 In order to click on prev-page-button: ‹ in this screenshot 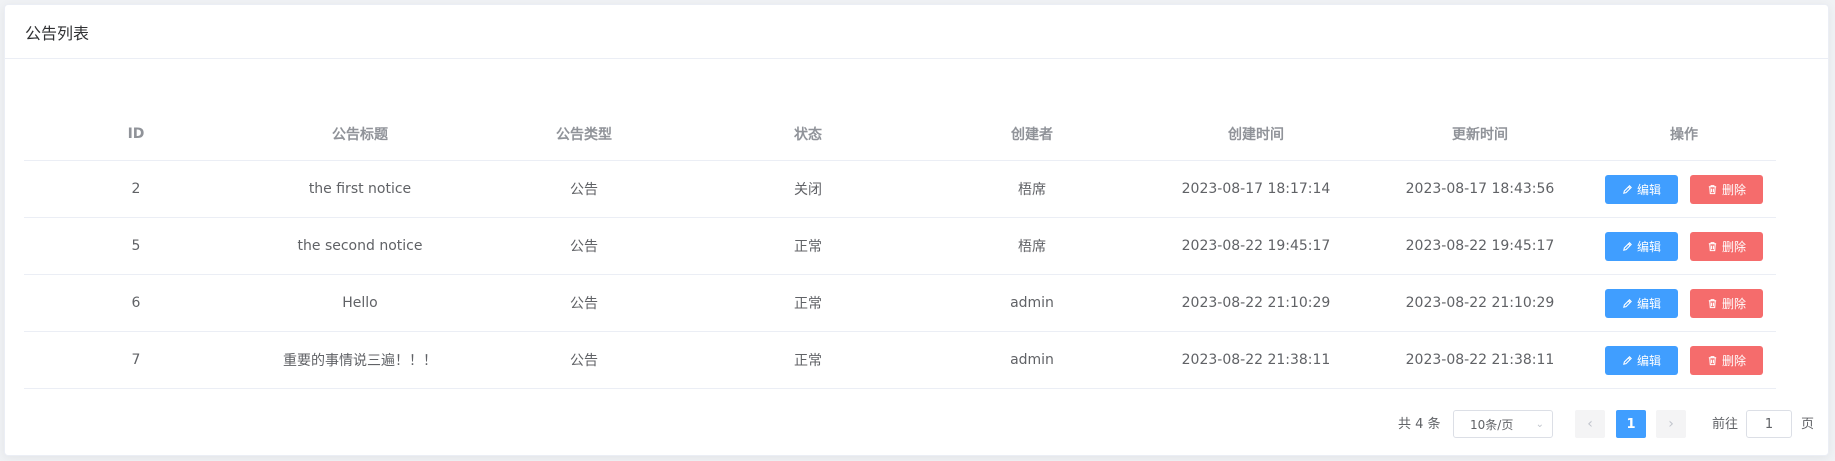, I will do `click(1590, 424)`.